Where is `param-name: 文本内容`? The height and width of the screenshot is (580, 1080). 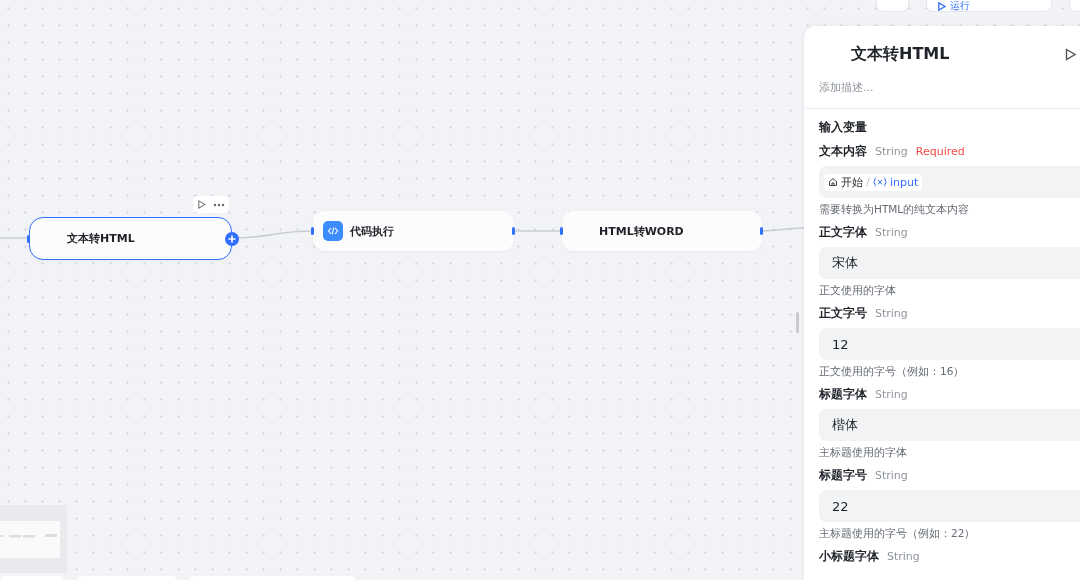
param-name: 文本内容 is located at coordinates (843, 151).